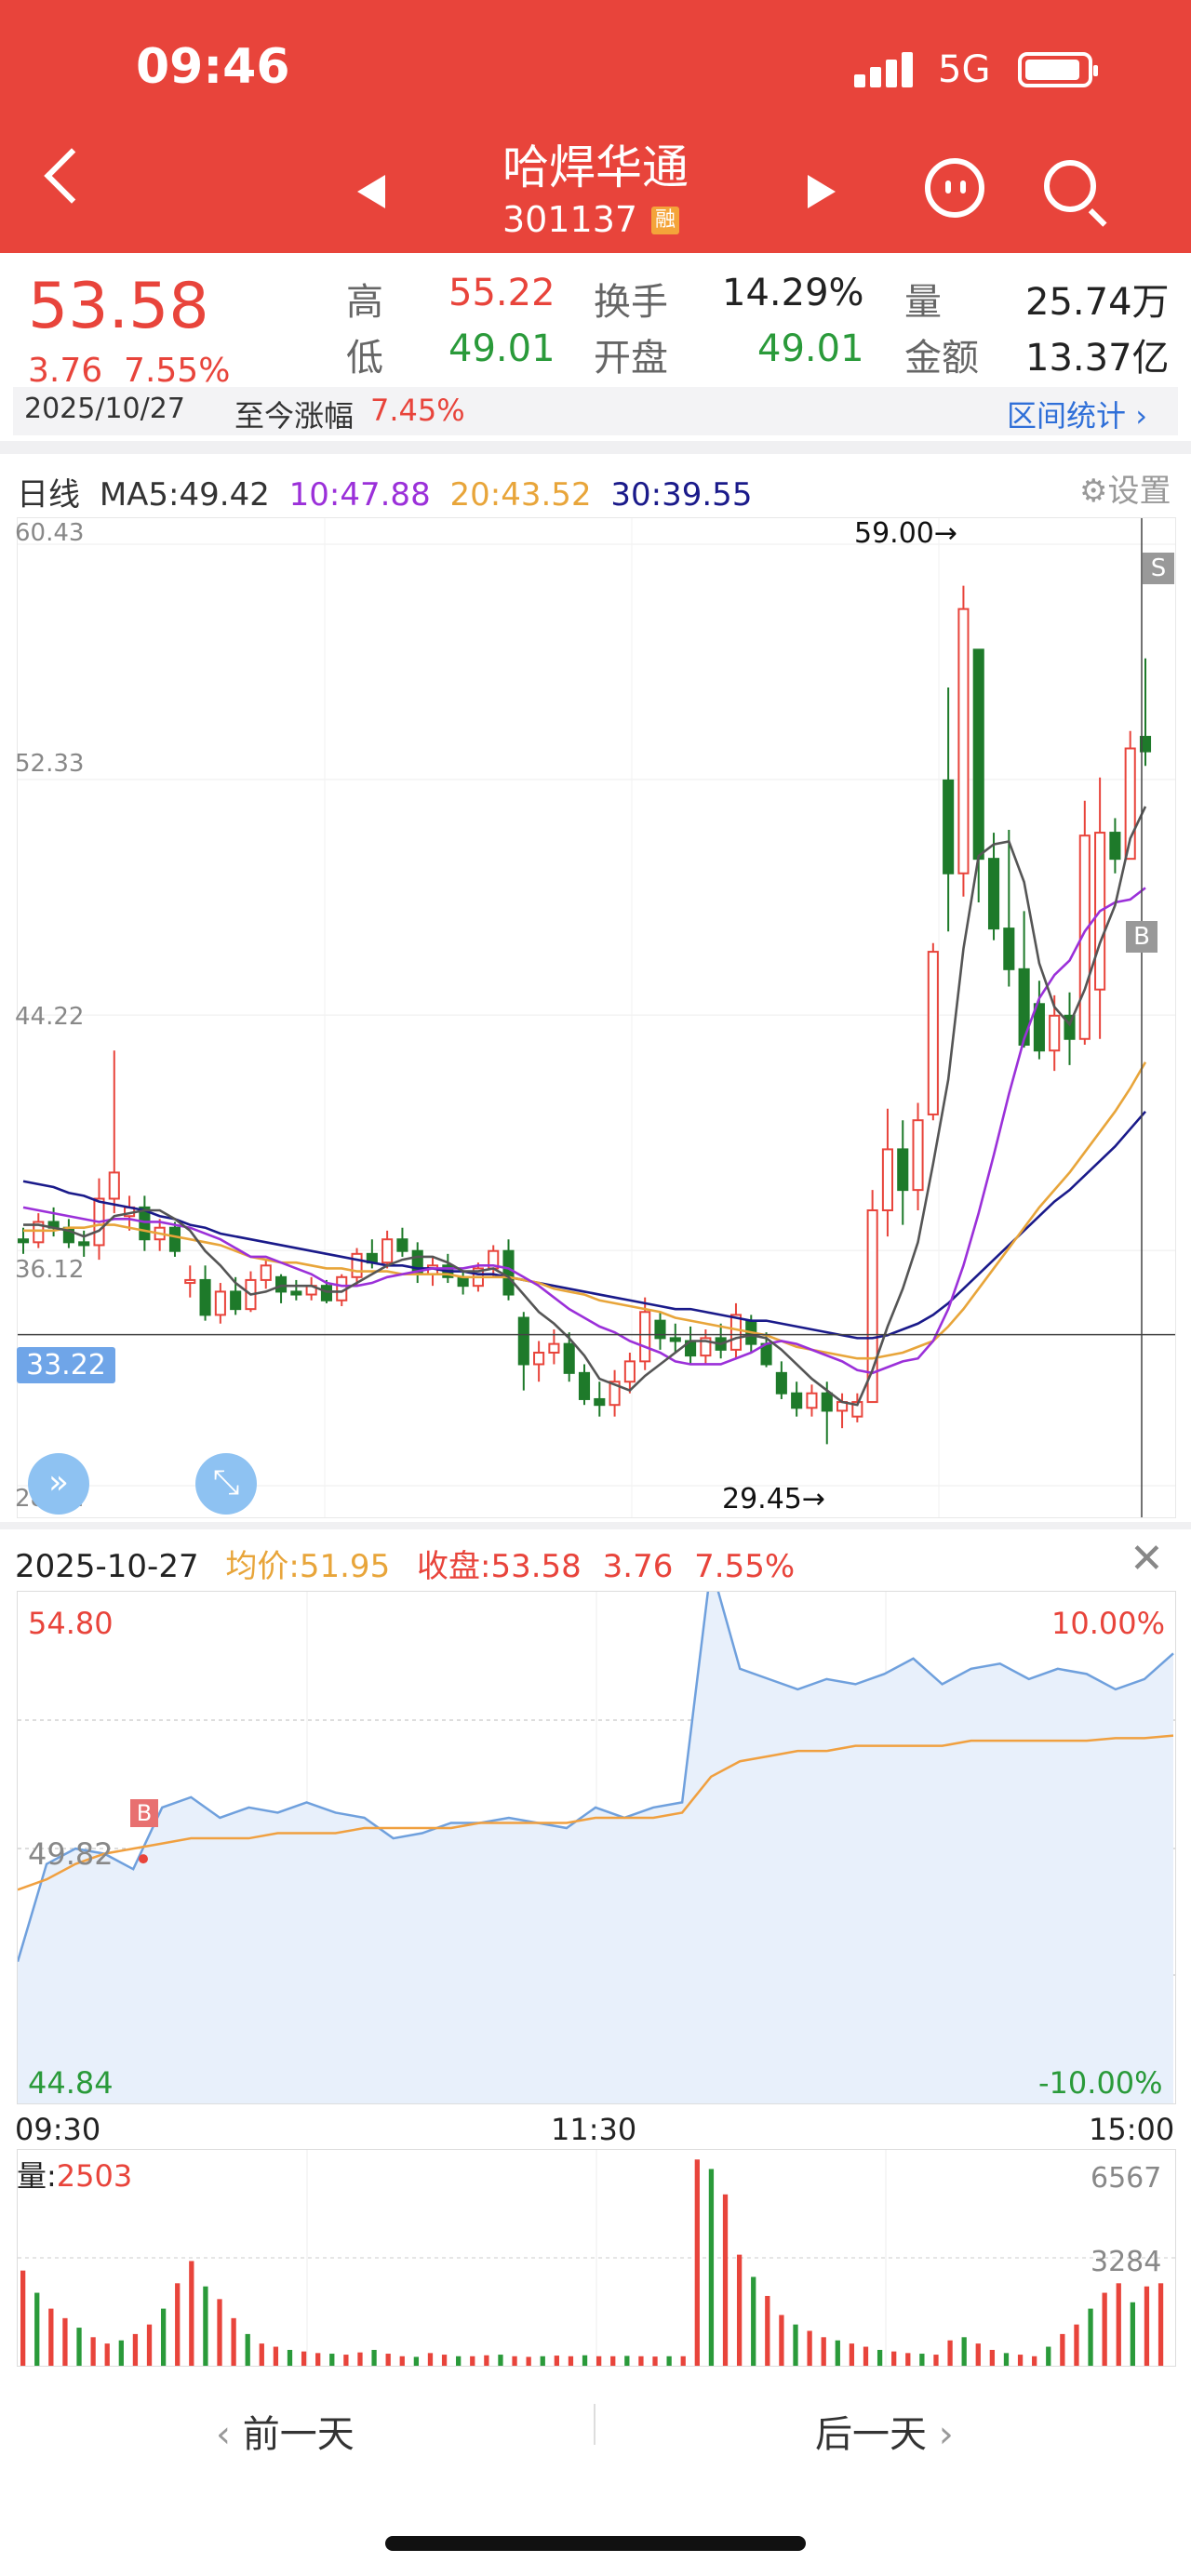  Describe the element at coordinates (50, 1017) in the screenshot. I see `y-label-3: 44.22` at that location.